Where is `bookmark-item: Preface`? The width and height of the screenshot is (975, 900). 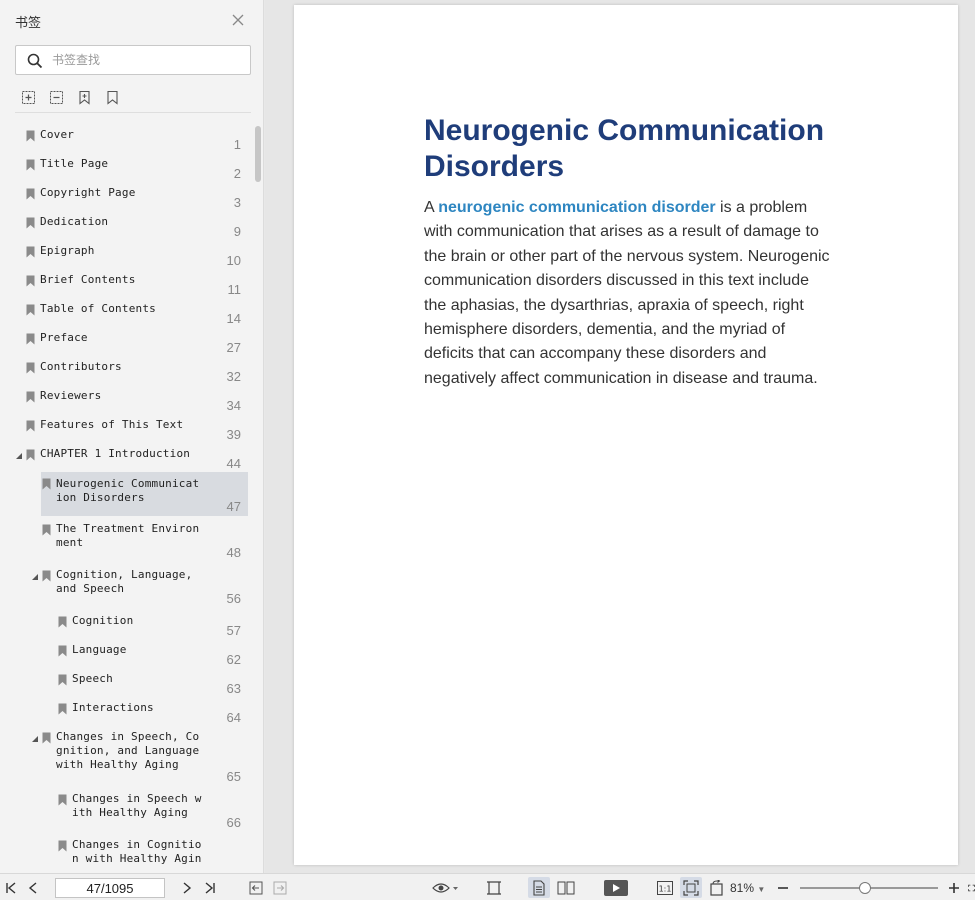
bookmark-item: Preface is located at coordinates (124, 342).